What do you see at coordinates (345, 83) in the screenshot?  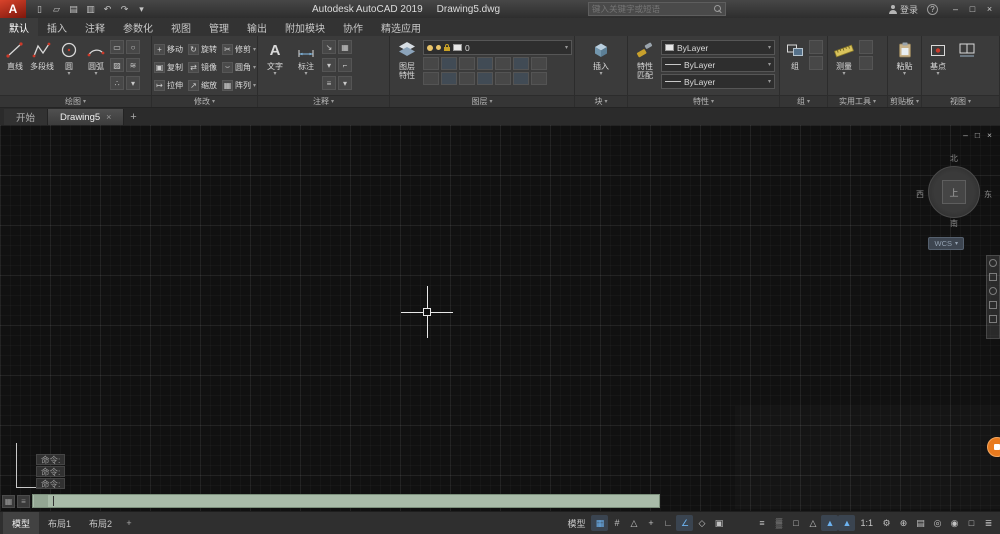 I see `annotate-more-icon: ▾` at bounding box center [345, 83].